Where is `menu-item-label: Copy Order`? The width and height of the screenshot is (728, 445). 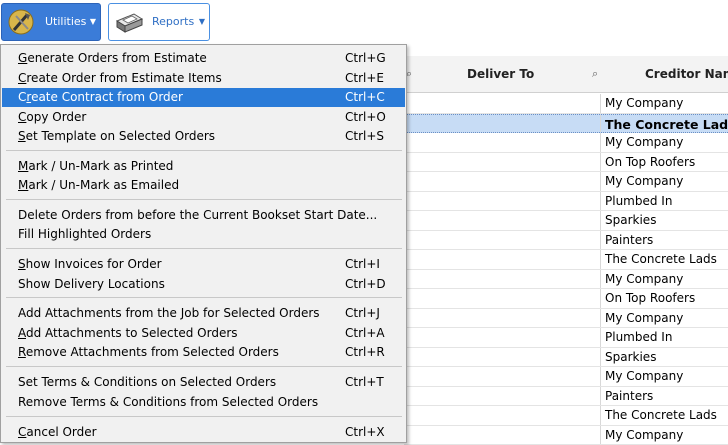 menu-item-label: Copy Order is located at coordinates (52, 117).